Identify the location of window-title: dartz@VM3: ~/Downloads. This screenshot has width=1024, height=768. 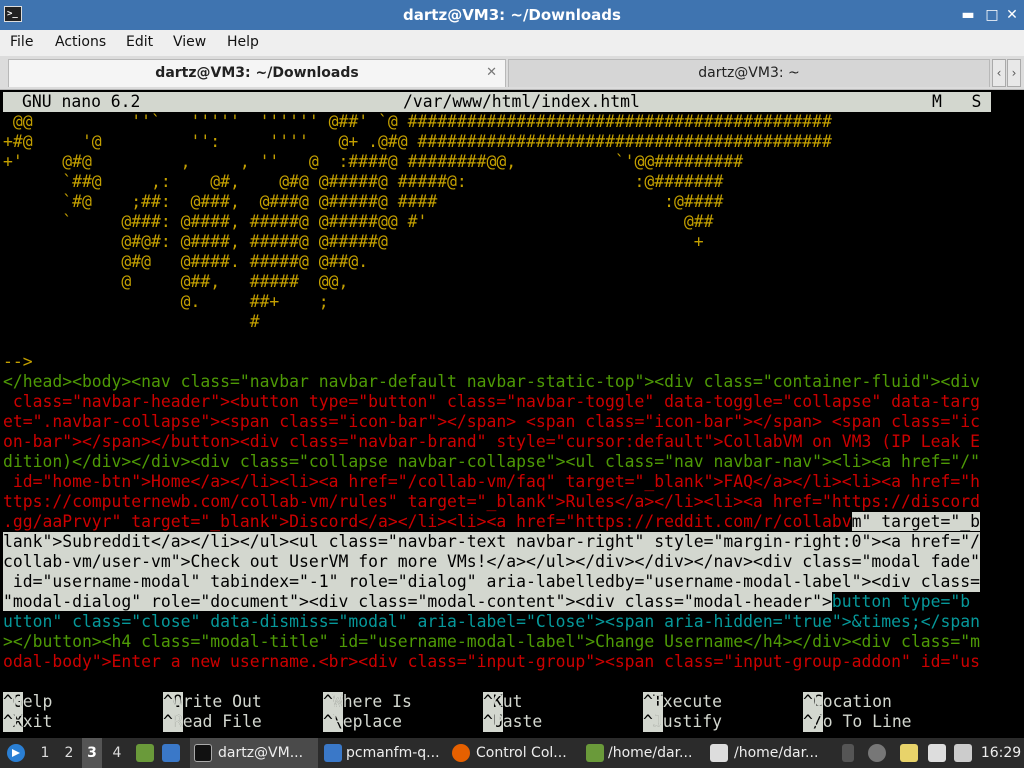
(512, 15).